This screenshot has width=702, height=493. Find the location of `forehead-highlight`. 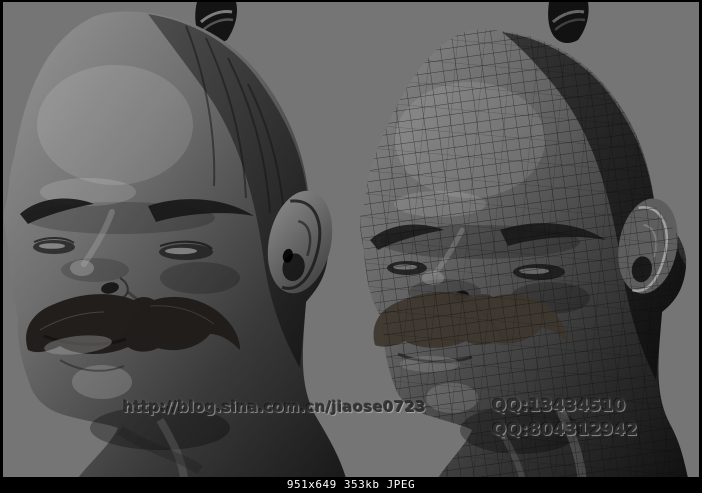

forehead-highlight is located at coordinates (115, 125).